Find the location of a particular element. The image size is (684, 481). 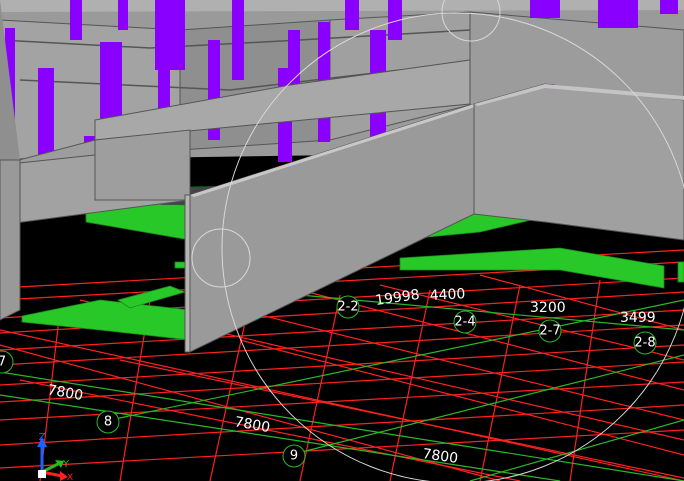

dim-label-7800-c: 7800 is located at coordinates (440, 456).